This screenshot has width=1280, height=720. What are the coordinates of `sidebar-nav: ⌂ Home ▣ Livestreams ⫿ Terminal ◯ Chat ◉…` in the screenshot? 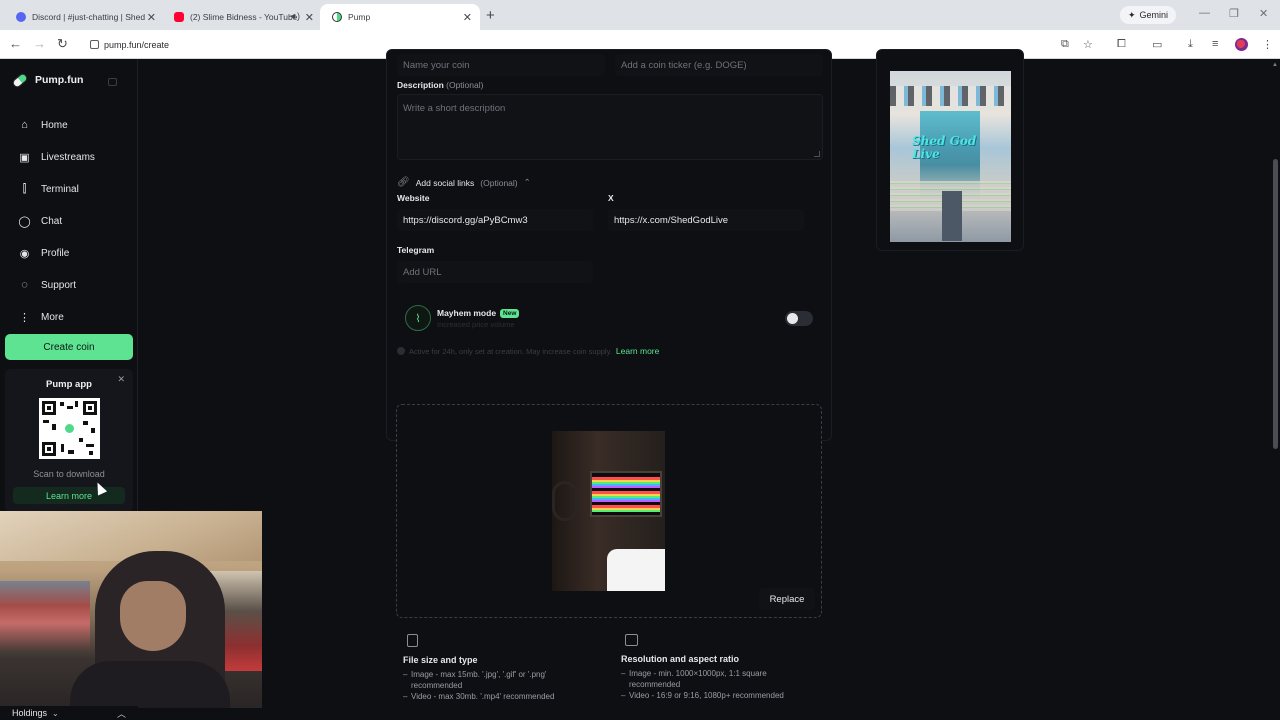 It's located at (69, 221).